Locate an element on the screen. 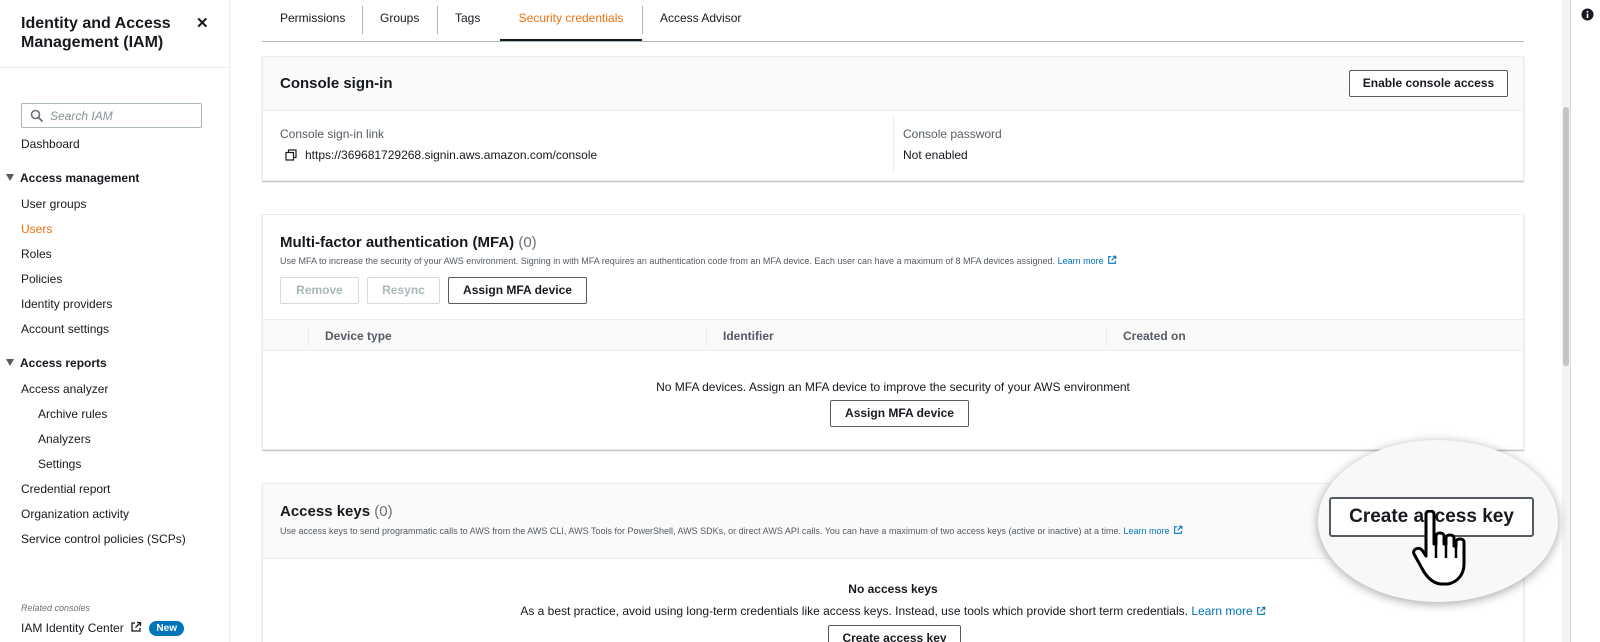 This screenshot has height=642, width=1600. mfa-table-header: Device type Identifier Created on is located at coordinates (893, 335).